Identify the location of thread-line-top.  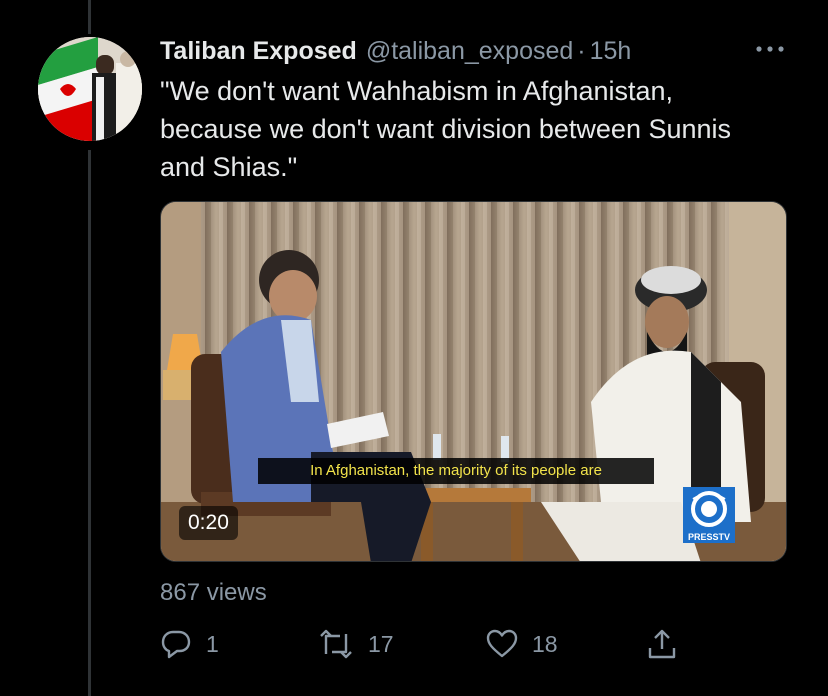
(89, 17).